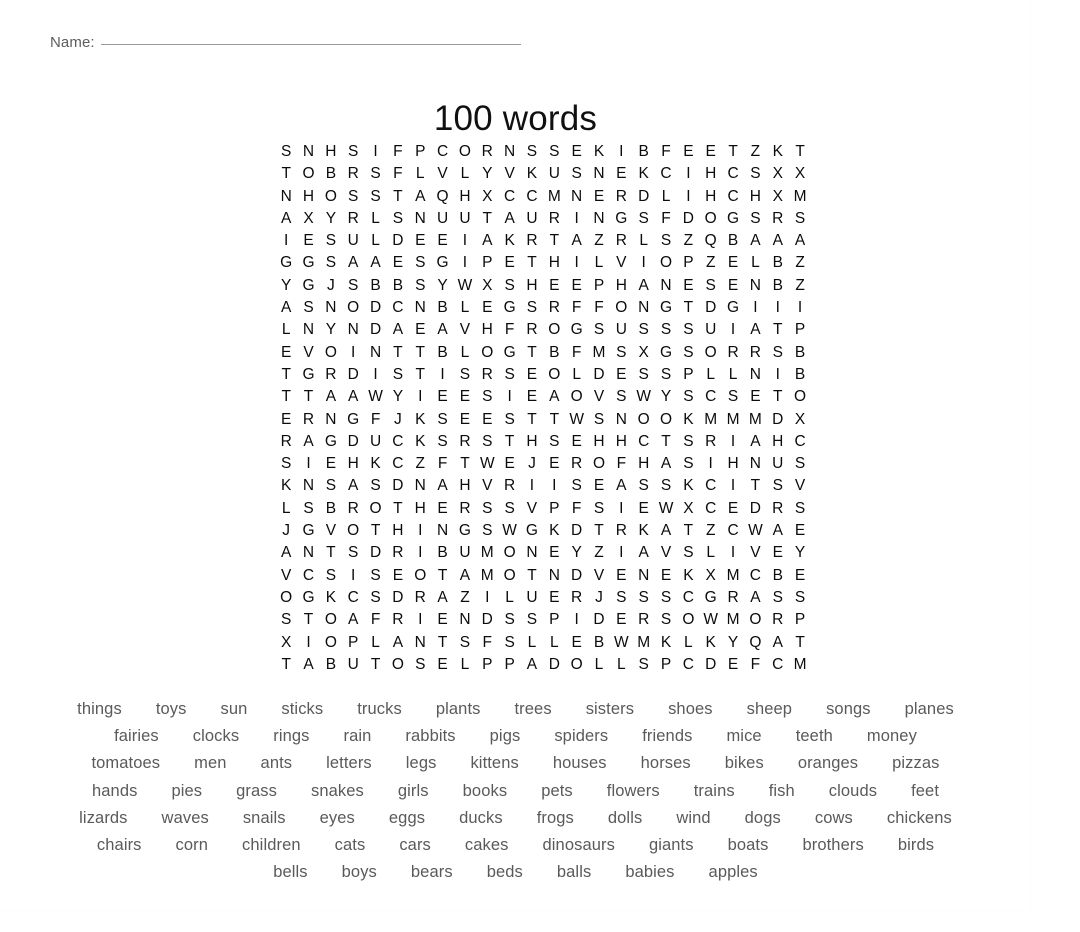 Image resolution: width=1080 pixels, height=932 pixels. What do you see at coordinates (666, 397) in the screenshot?
I see `grid-cell: Y` at bounding box center [666, 397].